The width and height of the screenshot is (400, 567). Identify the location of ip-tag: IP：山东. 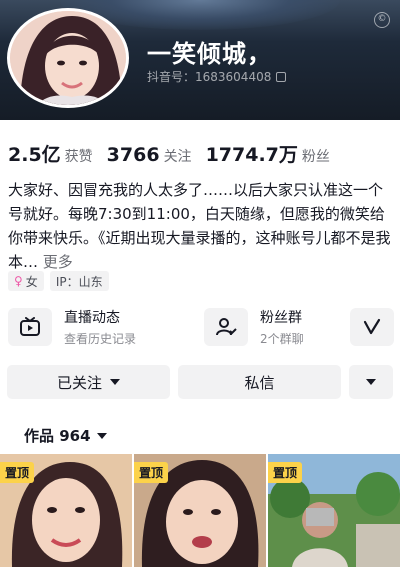
(79, 281).